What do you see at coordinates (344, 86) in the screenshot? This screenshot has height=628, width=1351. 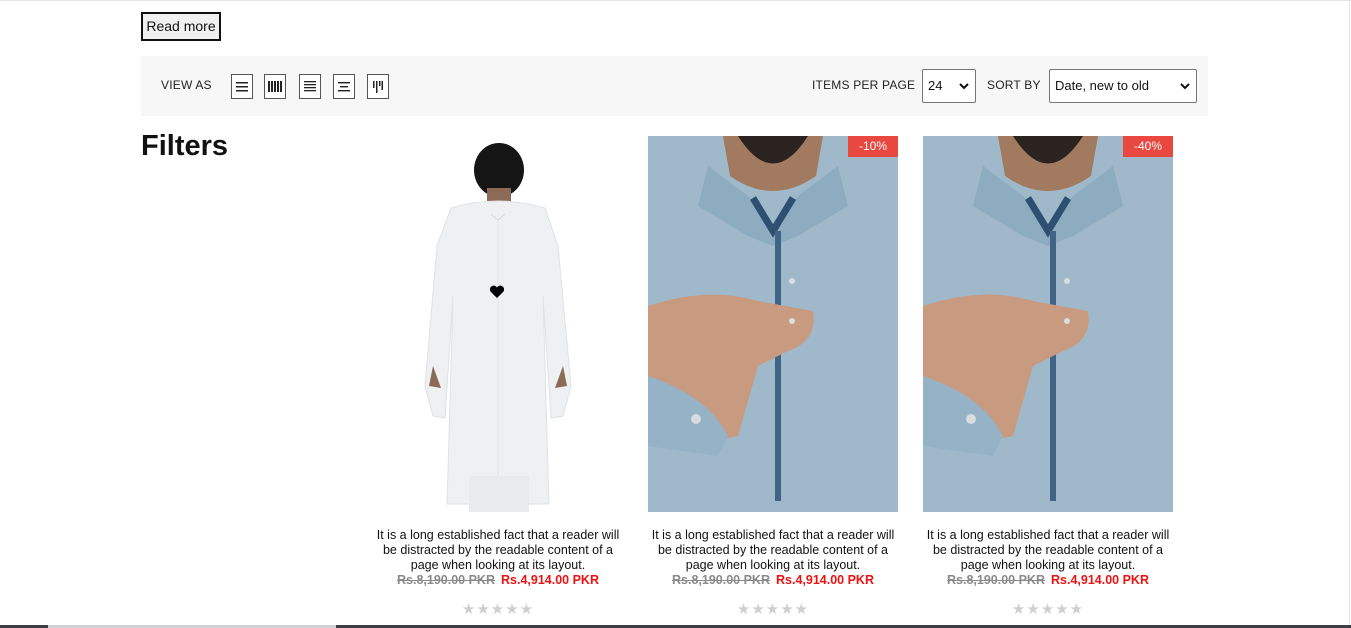 I see `center-view-icon` at bounding box center [344, 86].